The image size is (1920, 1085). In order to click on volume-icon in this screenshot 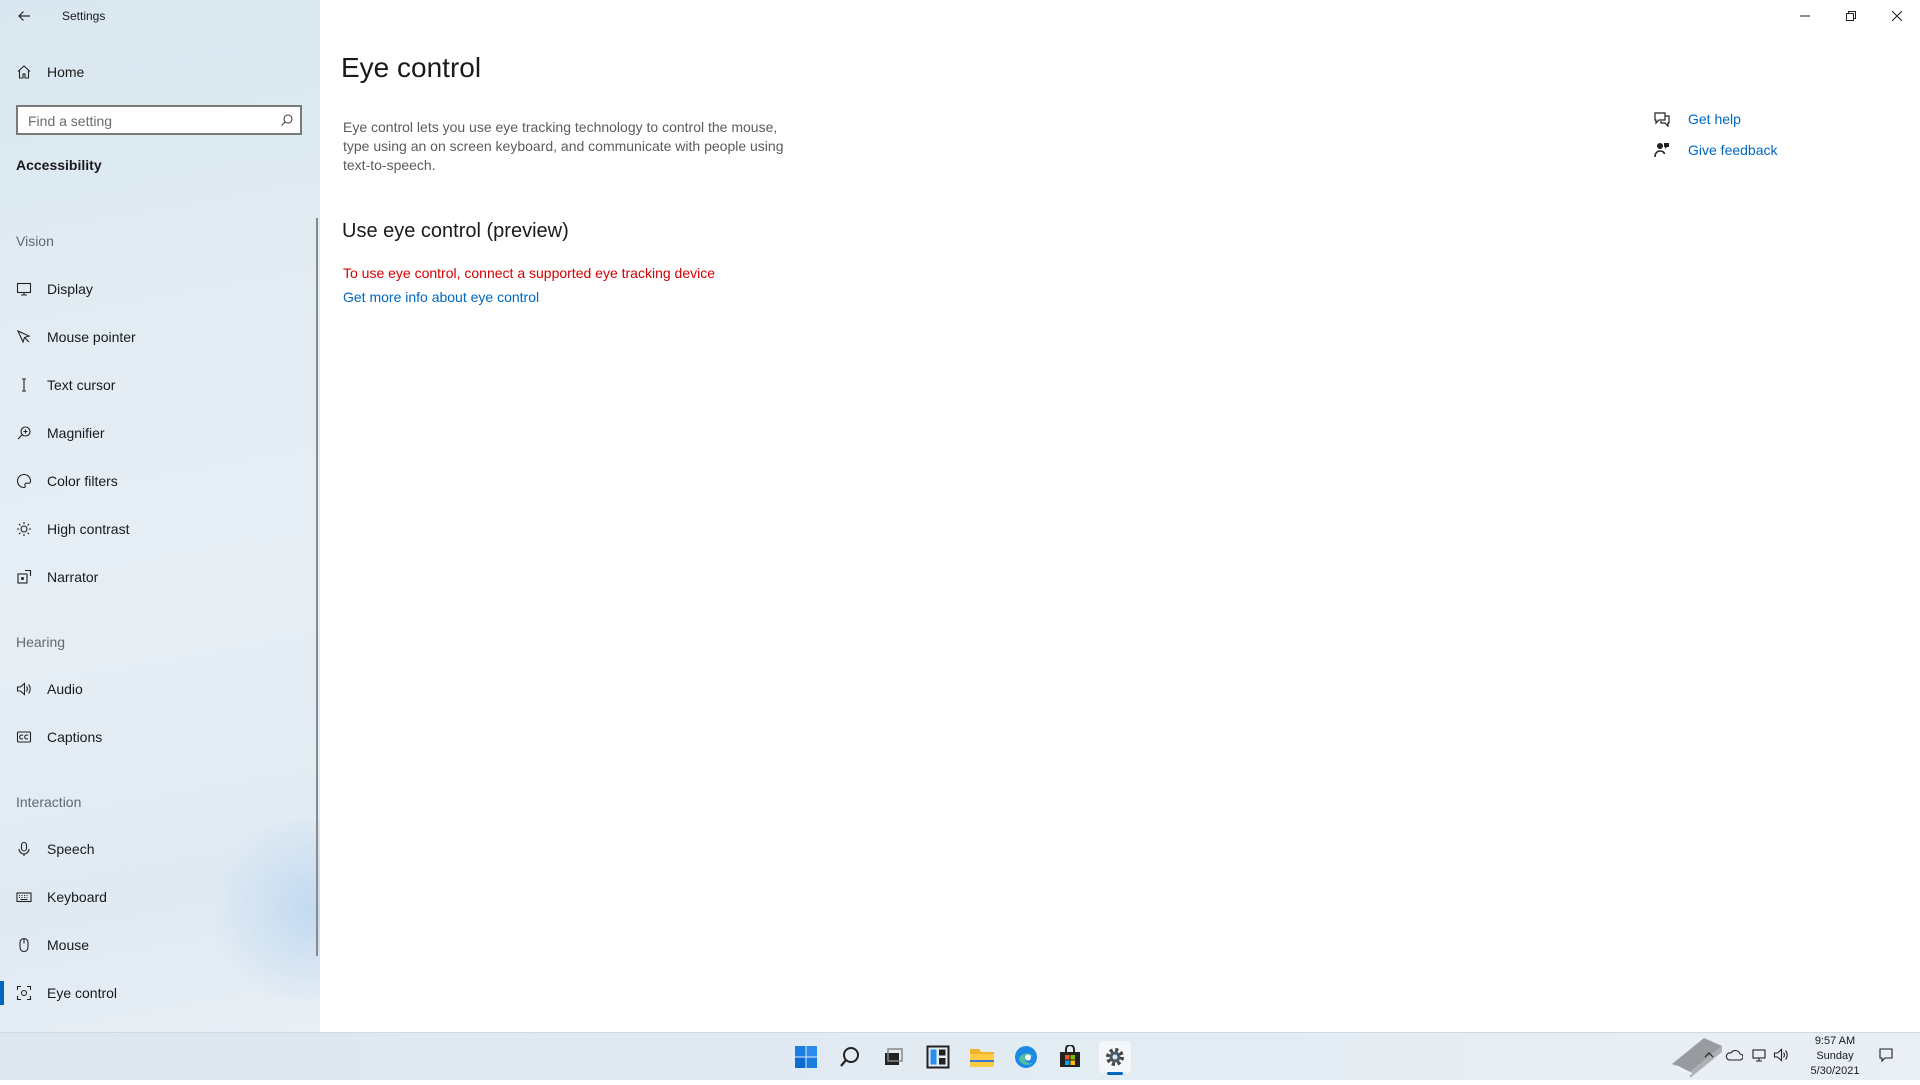, I will do `click(1781, 1055)`.